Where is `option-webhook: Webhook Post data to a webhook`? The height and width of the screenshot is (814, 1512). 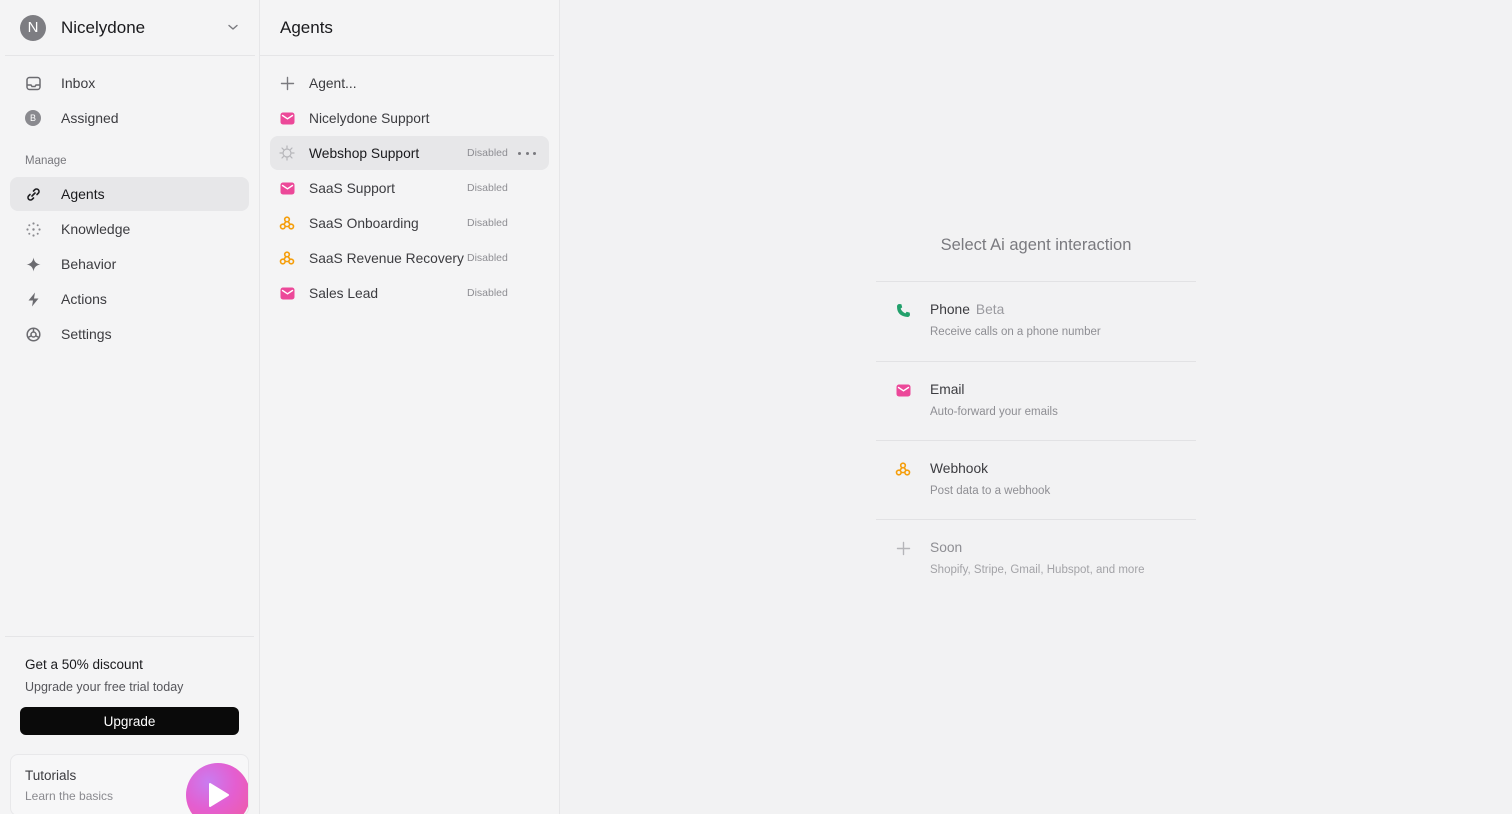 option-webhook: Webhook Post data to a webhook is located at coordinates (1036, 480).